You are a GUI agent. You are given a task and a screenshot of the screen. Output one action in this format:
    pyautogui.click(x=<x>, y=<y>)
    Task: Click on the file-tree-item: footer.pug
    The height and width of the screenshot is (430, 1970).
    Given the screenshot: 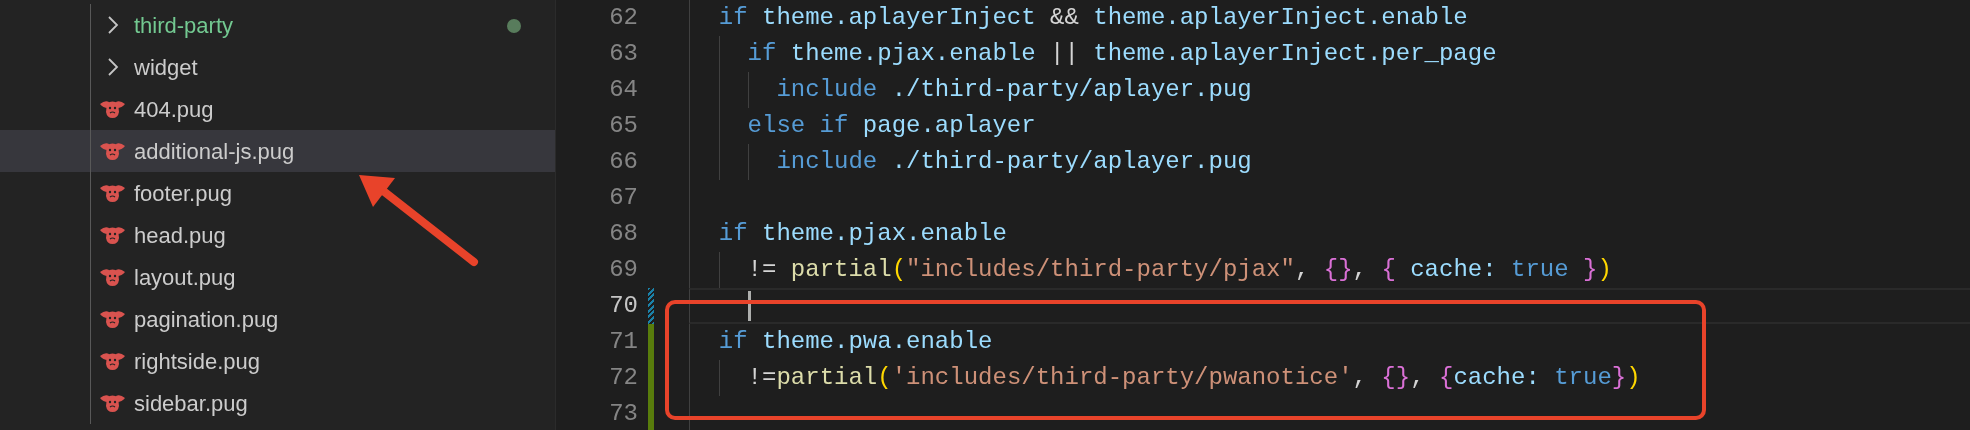 What is the action you would take?
    pyautogui.click(x=277, y=193)
    